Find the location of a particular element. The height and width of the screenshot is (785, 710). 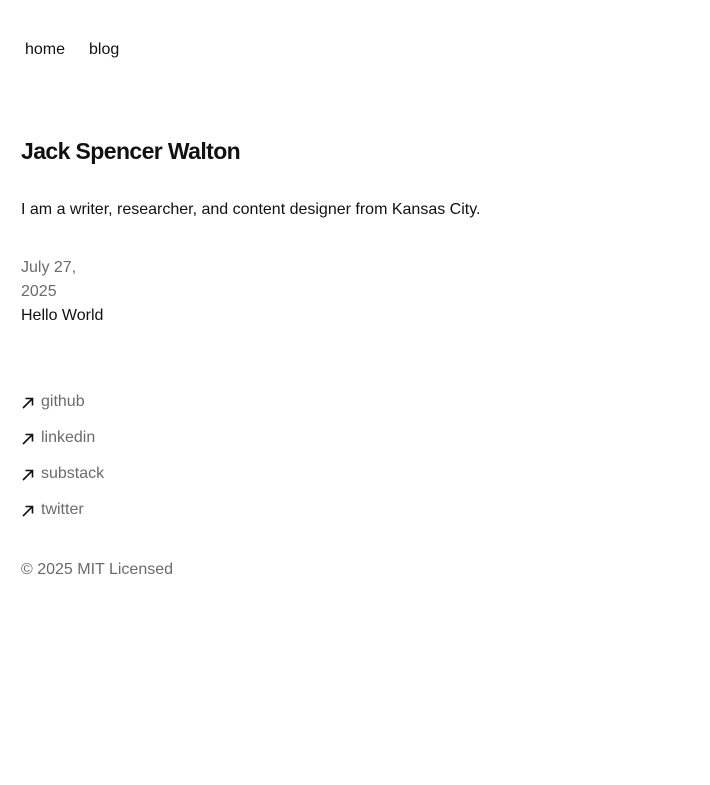

social-item-github: github is located at coordinates (62, 409).